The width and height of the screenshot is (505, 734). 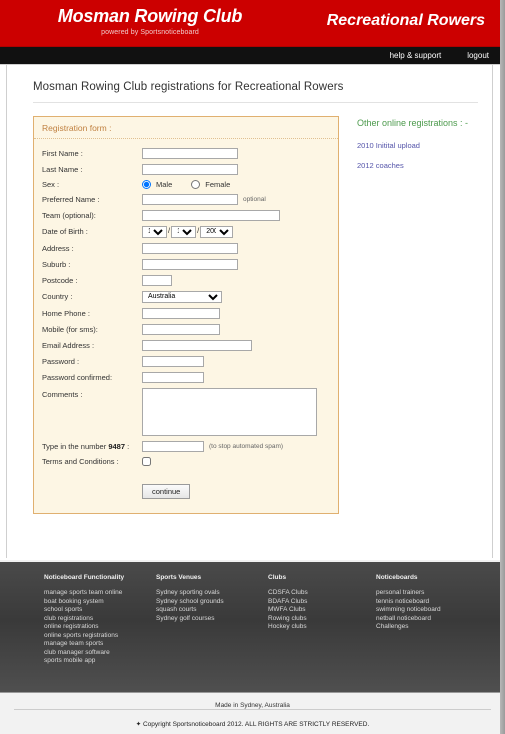 I want to click on label-preferred-name: Preferred Name :, so click(x=71, y=199).